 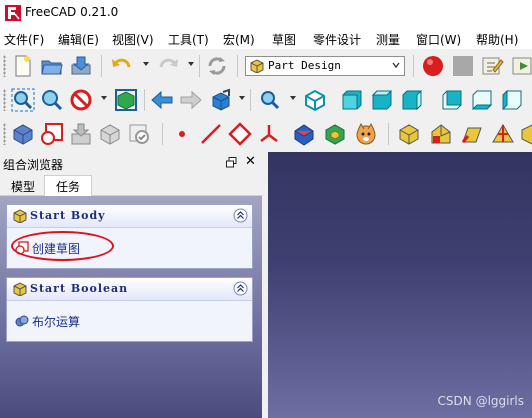 I want to click on title-bar: FreeCAD 0.21.0, so click(x=266, y=13).